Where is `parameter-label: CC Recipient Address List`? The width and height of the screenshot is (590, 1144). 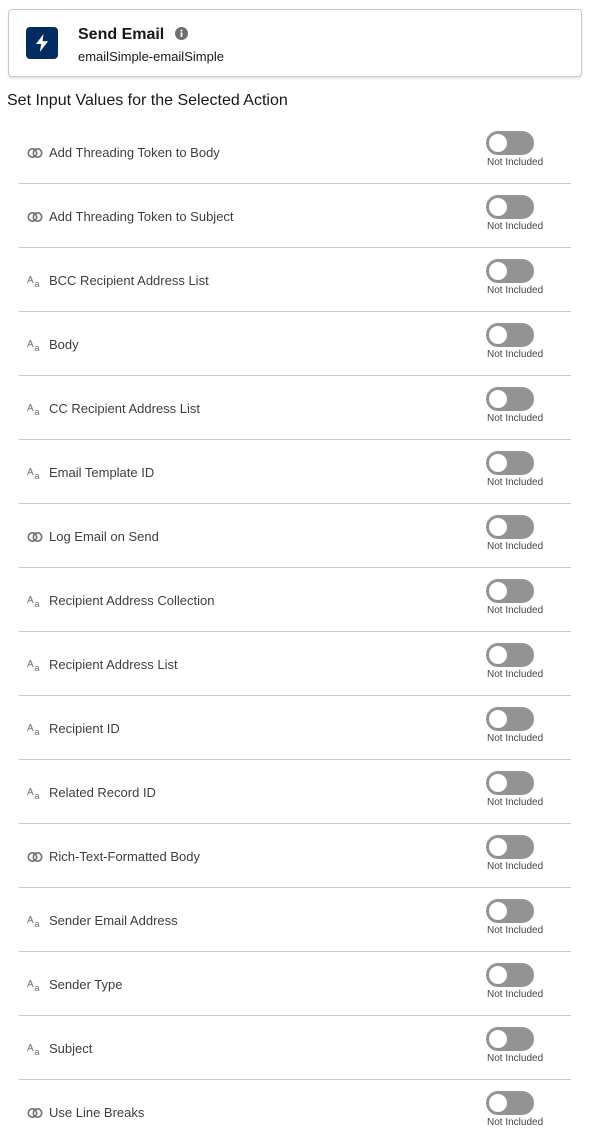 parameter-label: CC Recipient Address List is located at coordinates (125, 408).